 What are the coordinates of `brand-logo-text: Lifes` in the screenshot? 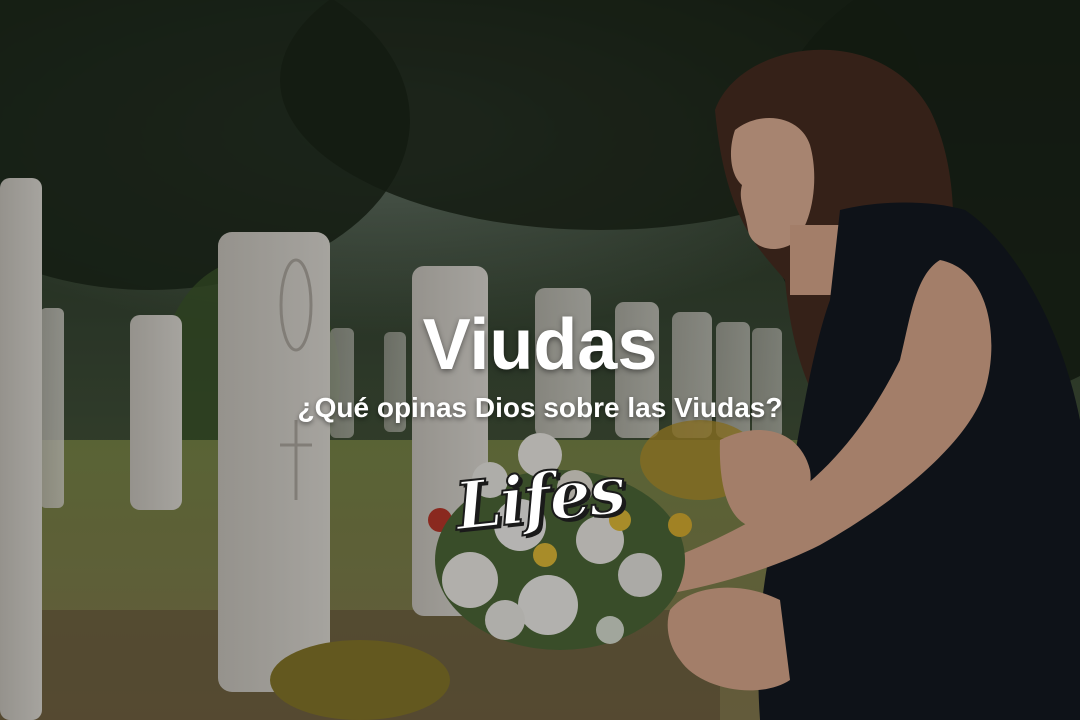 It's located at (540, 497).